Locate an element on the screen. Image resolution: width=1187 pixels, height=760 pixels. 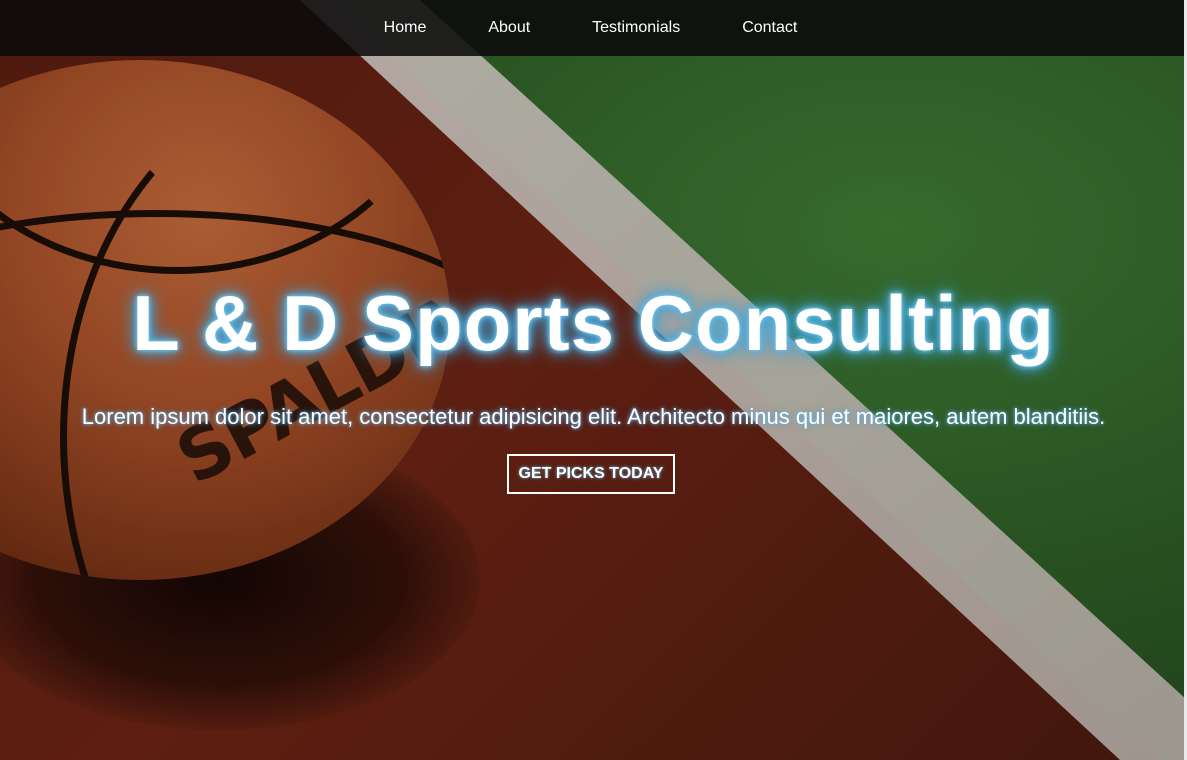
hero-title: L & D Sports Consulting is located at coordinates (593, 323).